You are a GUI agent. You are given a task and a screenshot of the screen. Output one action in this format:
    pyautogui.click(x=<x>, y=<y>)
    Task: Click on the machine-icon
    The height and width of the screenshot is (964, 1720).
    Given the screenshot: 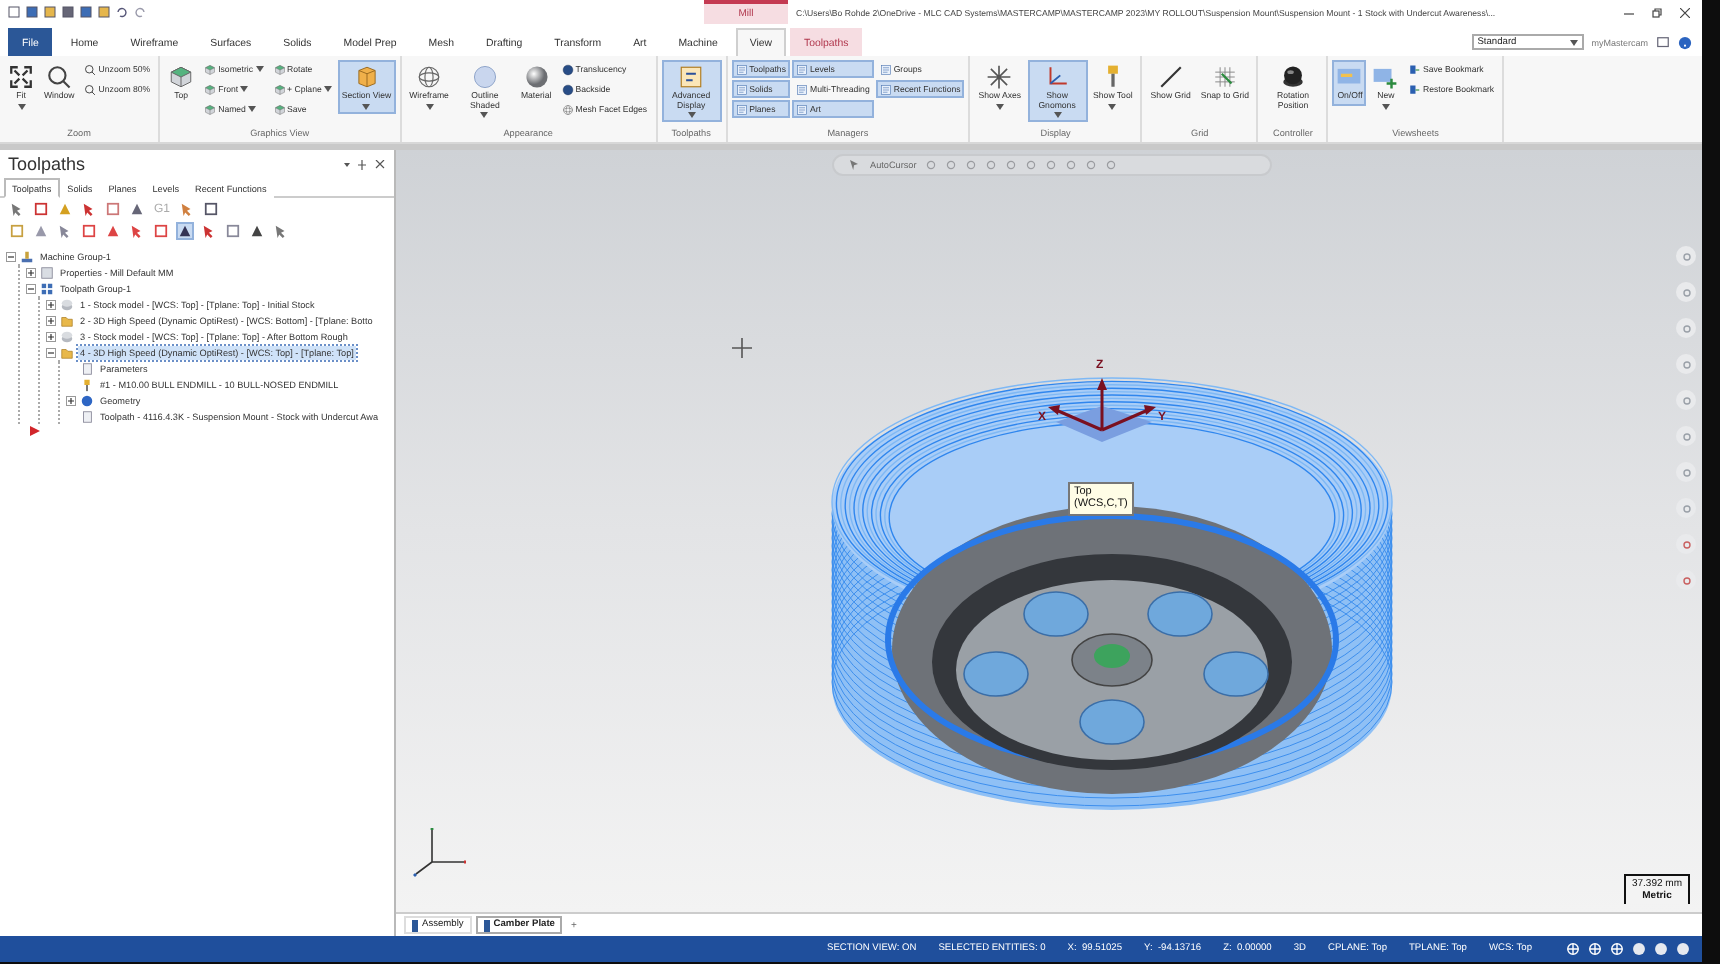 What is the action you would take?
    pyautogui.click(x=27, y=256)
    